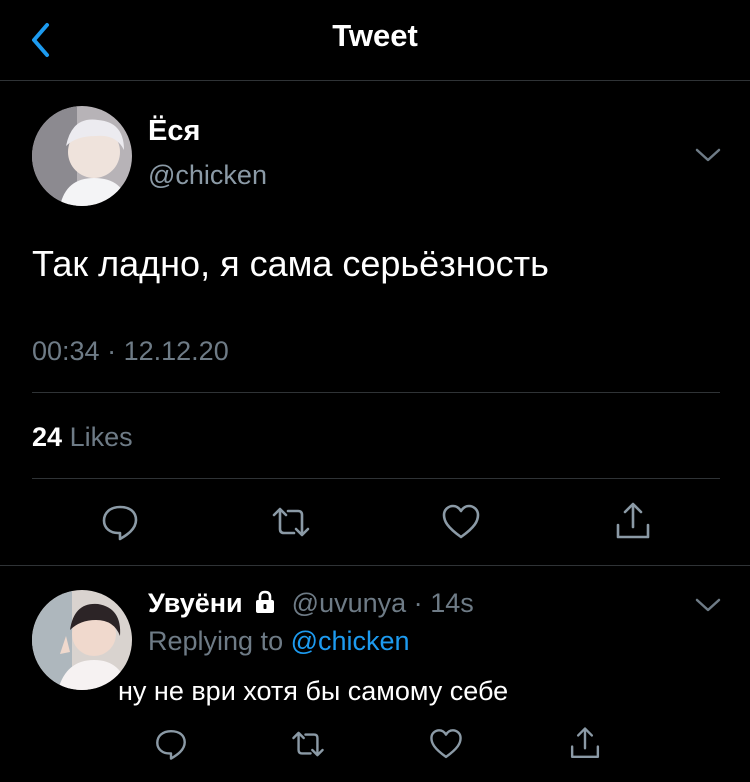  Describe the element at coordinates (313, 691) in the screenshot. I see `reply-text: ну не ври хотя бы самому себе` at that location.